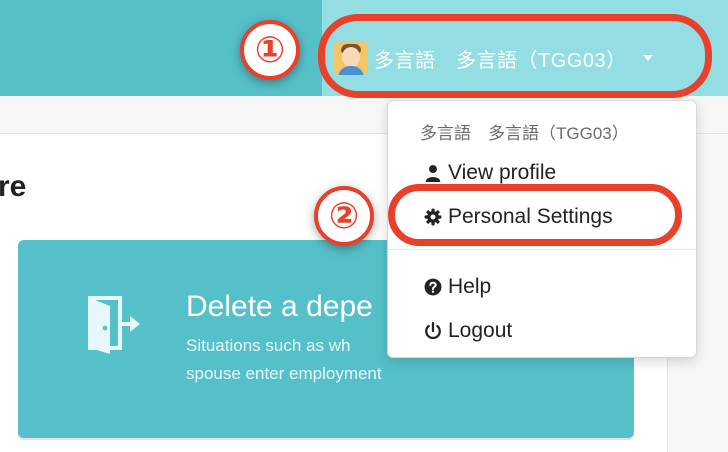 The height and width of the screenshot is (452, 728). I want to click on user-icon, so click(433, 173).